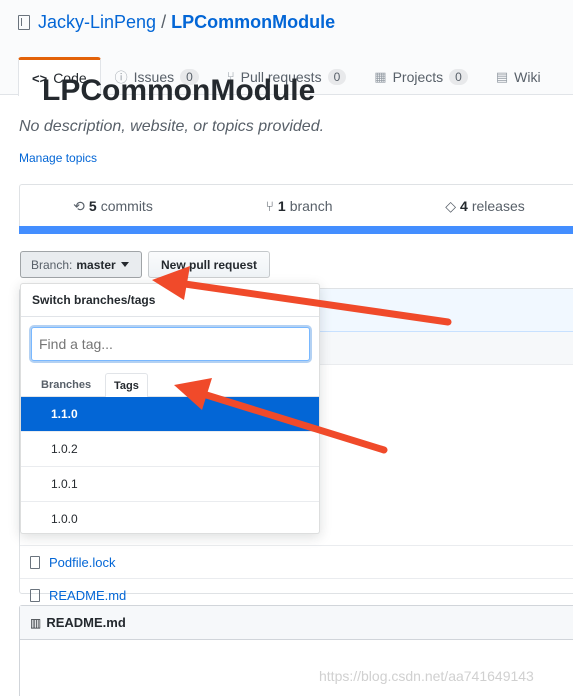 Image resolution: width=573 pixels, height=696 pixels. I want to click on tab-wiki: ▤ Wiki, so click(518, 76).